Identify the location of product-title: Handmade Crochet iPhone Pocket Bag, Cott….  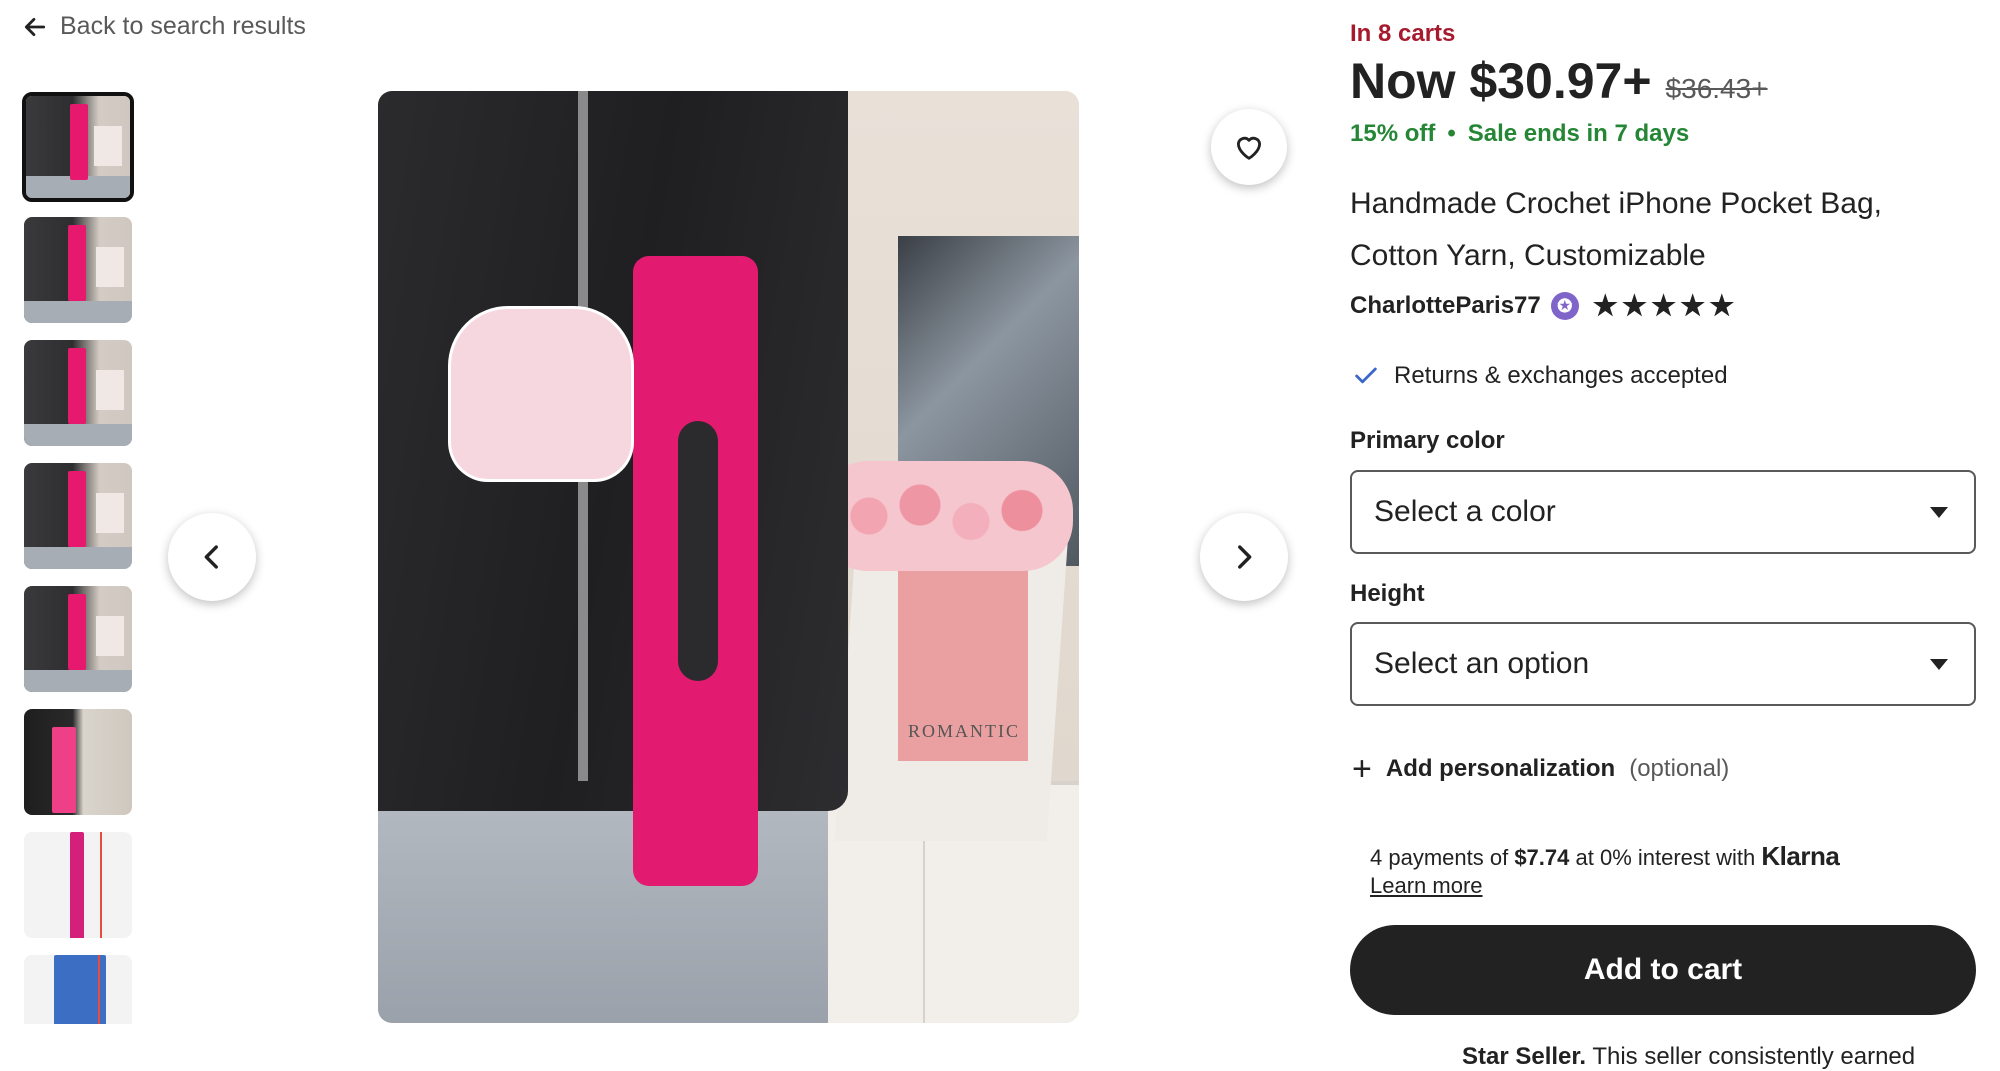
(1616, 229).